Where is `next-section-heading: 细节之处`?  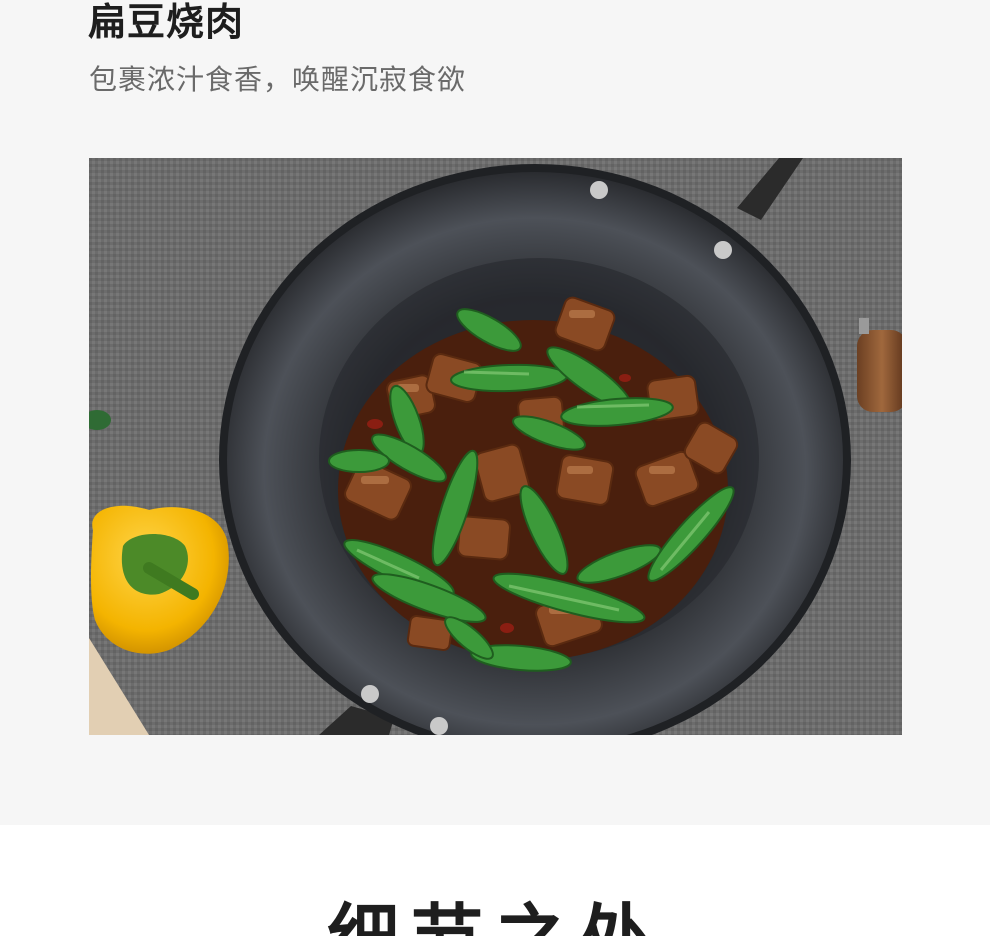
next-section-heading: 细节之处 is located at coordinates (495, 917).